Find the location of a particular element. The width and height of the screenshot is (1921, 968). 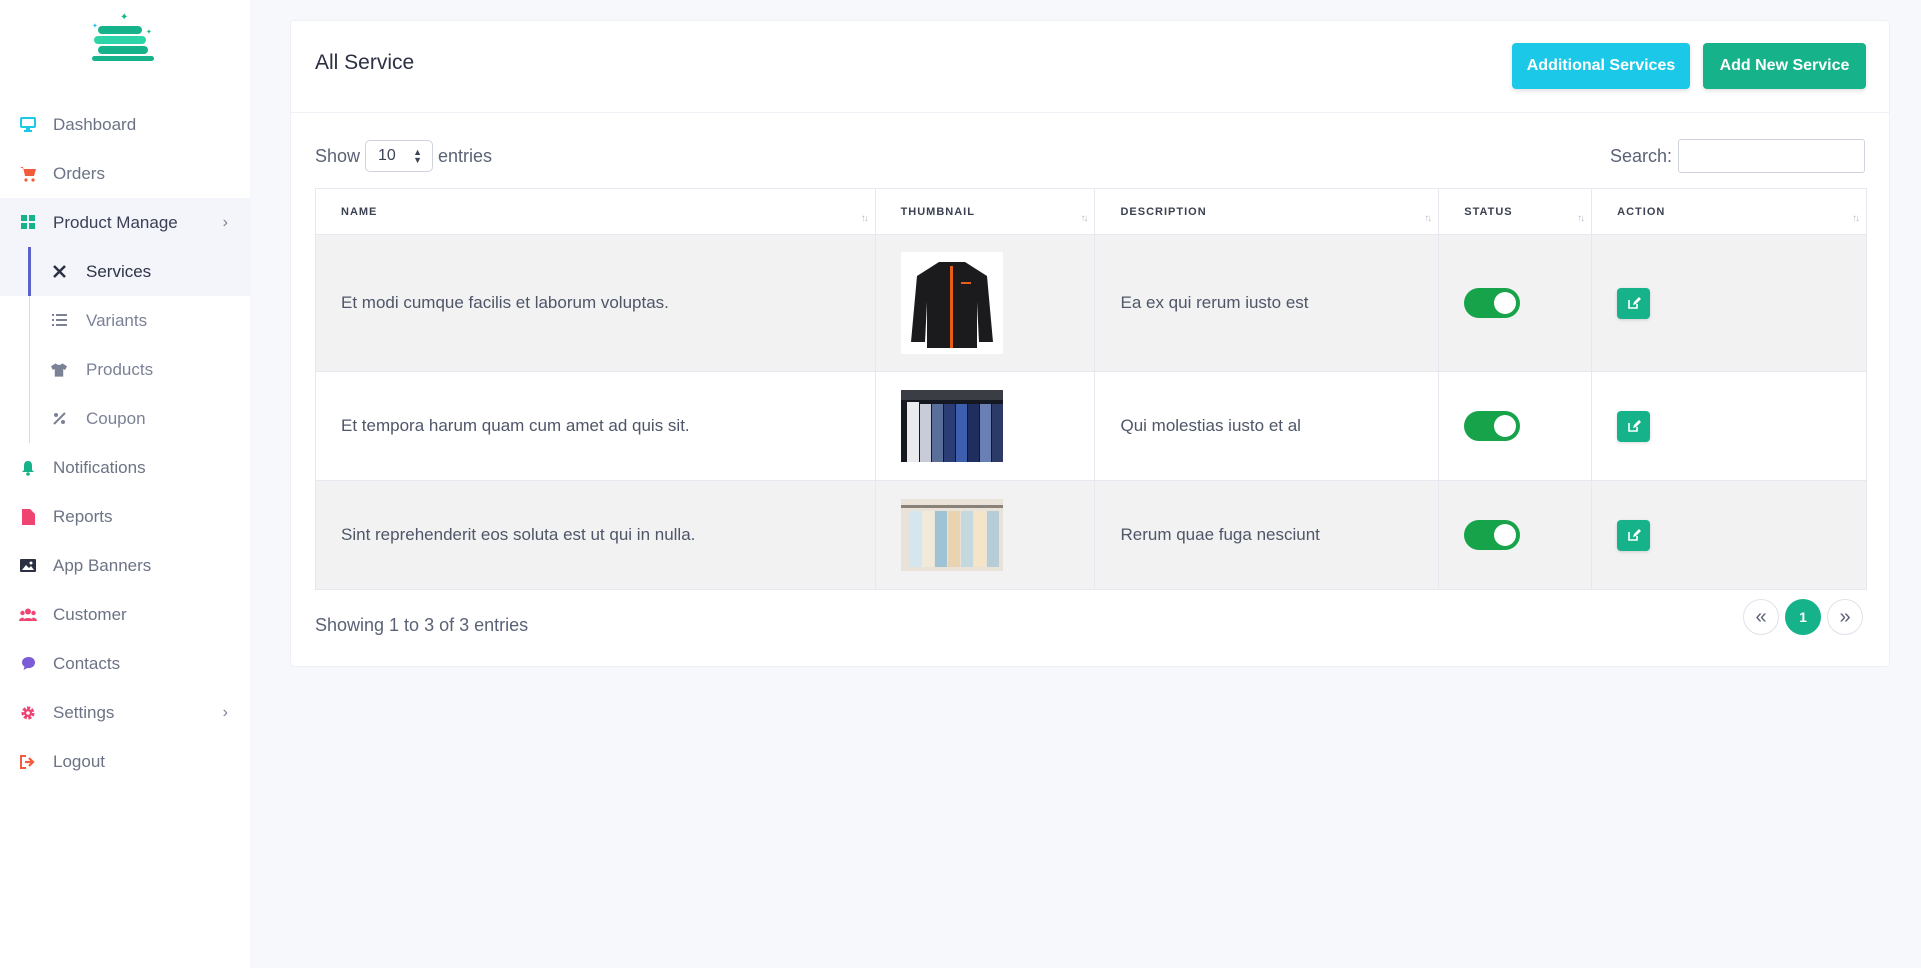

sidebar-item-orders: Orders is located at coordinates (125, 173).